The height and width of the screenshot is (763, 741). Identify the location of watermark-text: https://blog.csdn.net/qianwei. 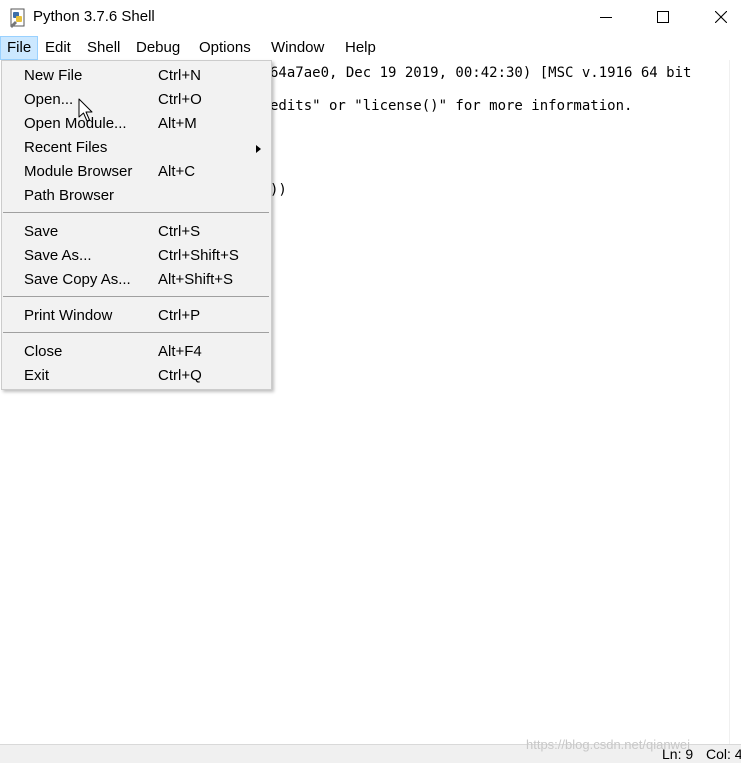
(608, 744).